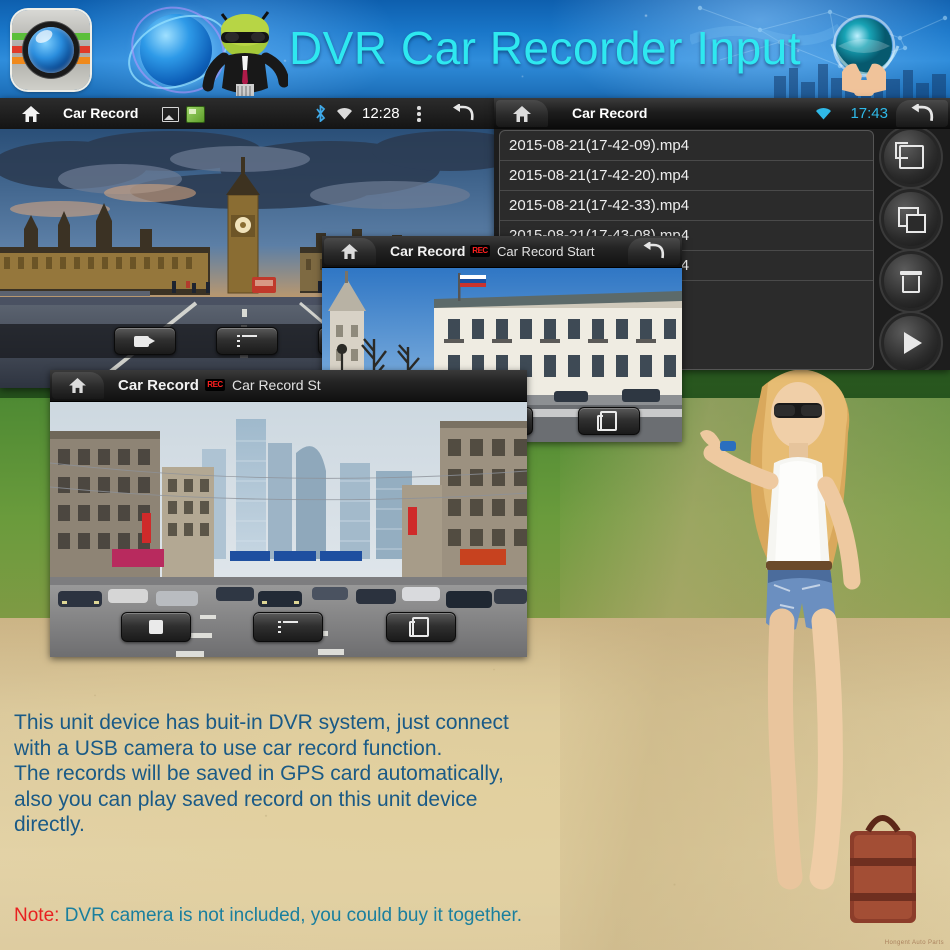  I want to click on mid-back-button, so click(654, 251).